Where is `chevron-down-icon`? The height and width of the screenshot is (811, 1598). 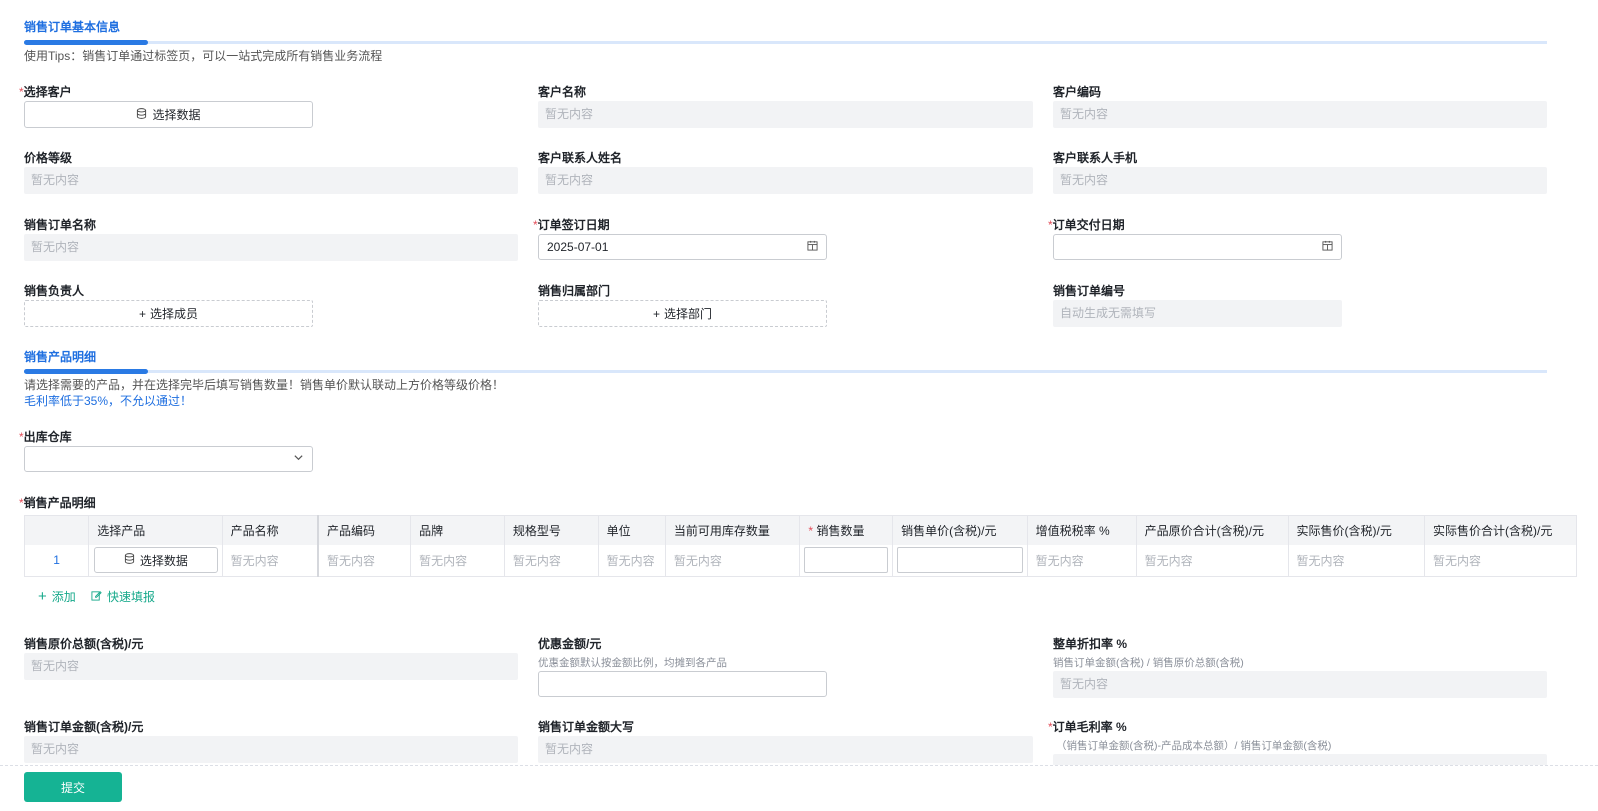
chevron-down-icon is located at coordinates (298, 459).